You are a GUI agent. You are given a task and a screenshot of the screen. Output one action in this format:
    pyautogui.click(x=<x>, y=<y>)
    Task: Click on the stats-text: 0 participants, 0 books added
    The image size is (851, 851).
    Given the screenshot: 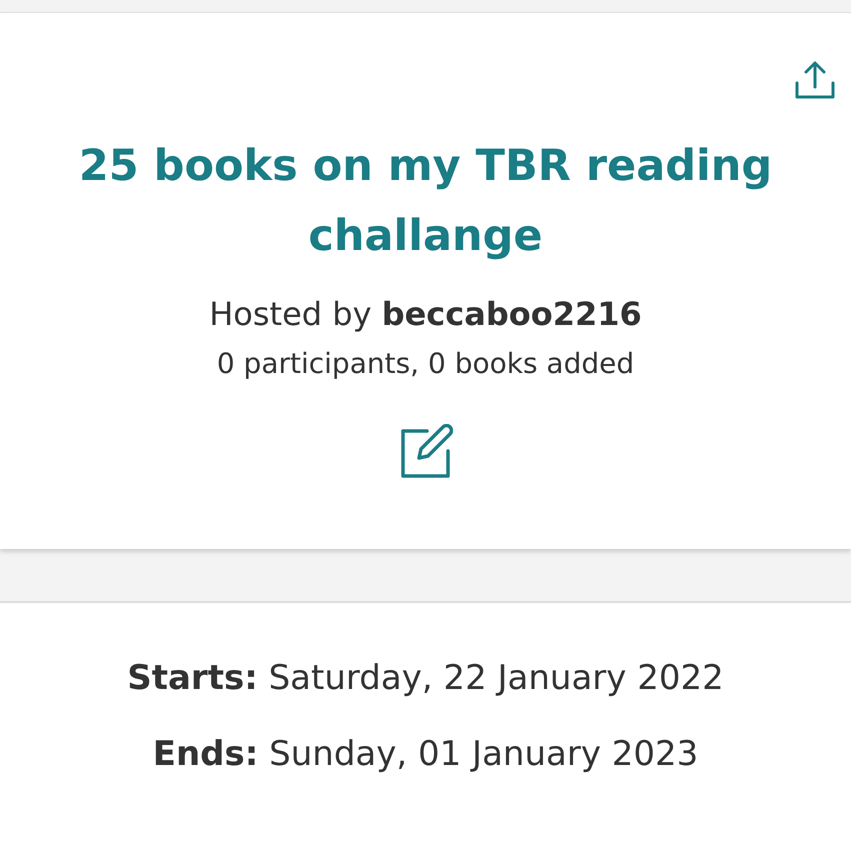 What is the action you would take?
    pyautogui.click(x=425, y=363)
    